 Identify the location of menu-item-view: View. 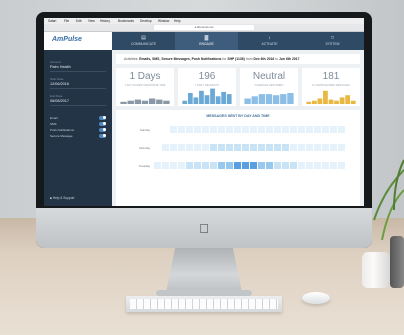
(91, 21).